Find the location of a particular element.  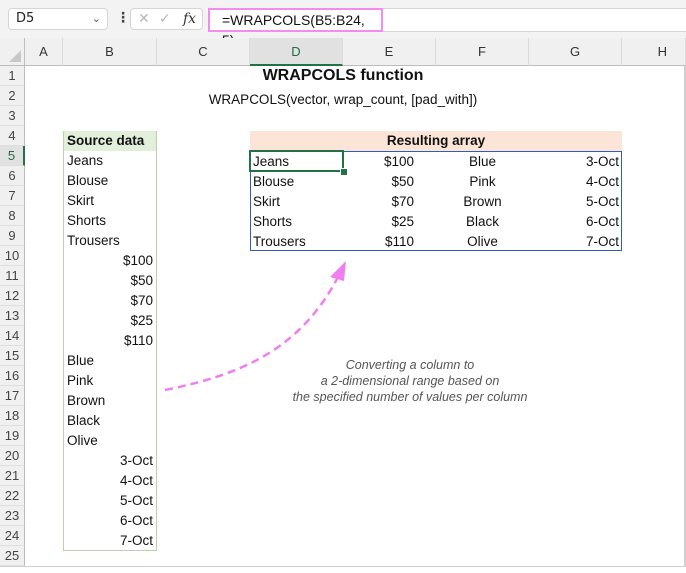

source-cell: Pink is located at coordinates (110, 381).